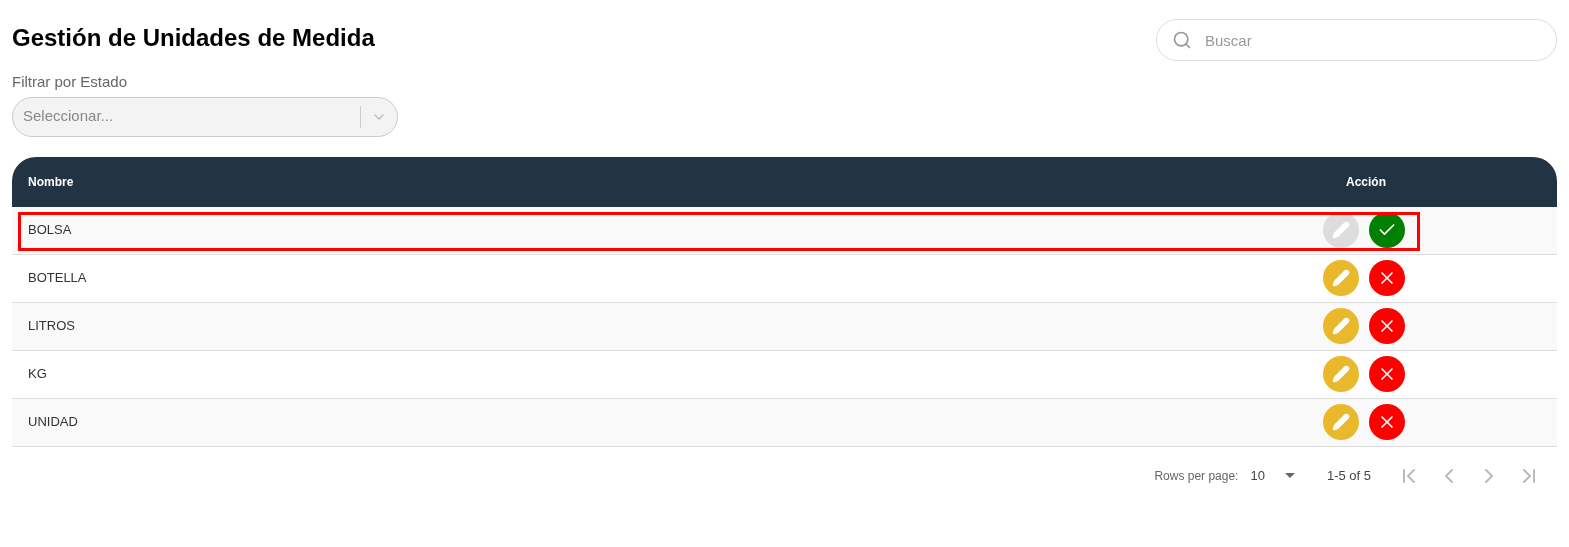 This screenshot has width=1569, height=547. I want to click on rows-per-page-label: Rows per page:, so click(1196, 476).